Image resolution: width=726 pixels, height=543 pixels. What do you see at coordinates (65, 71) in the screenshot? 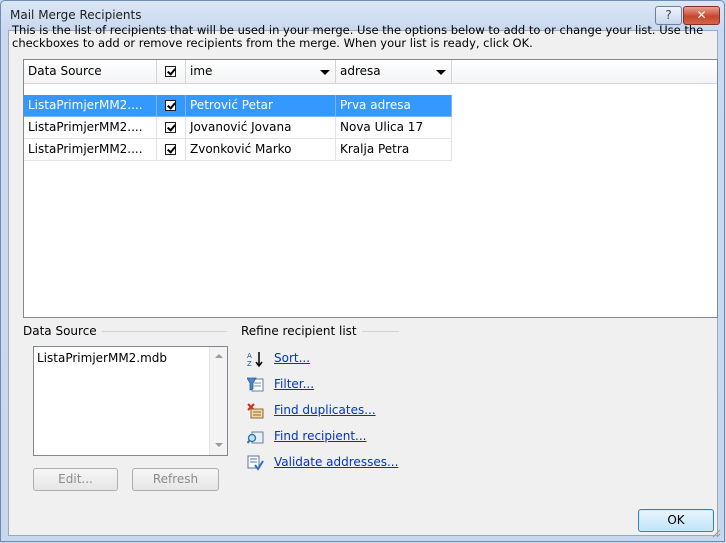
I see `column-header-label: Data Source` at bounding box center [65, 71].